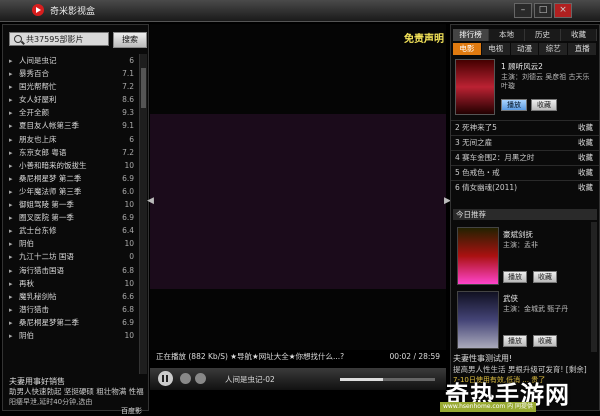  I want to click on movie-rating: 6.9, so click(128, 218).